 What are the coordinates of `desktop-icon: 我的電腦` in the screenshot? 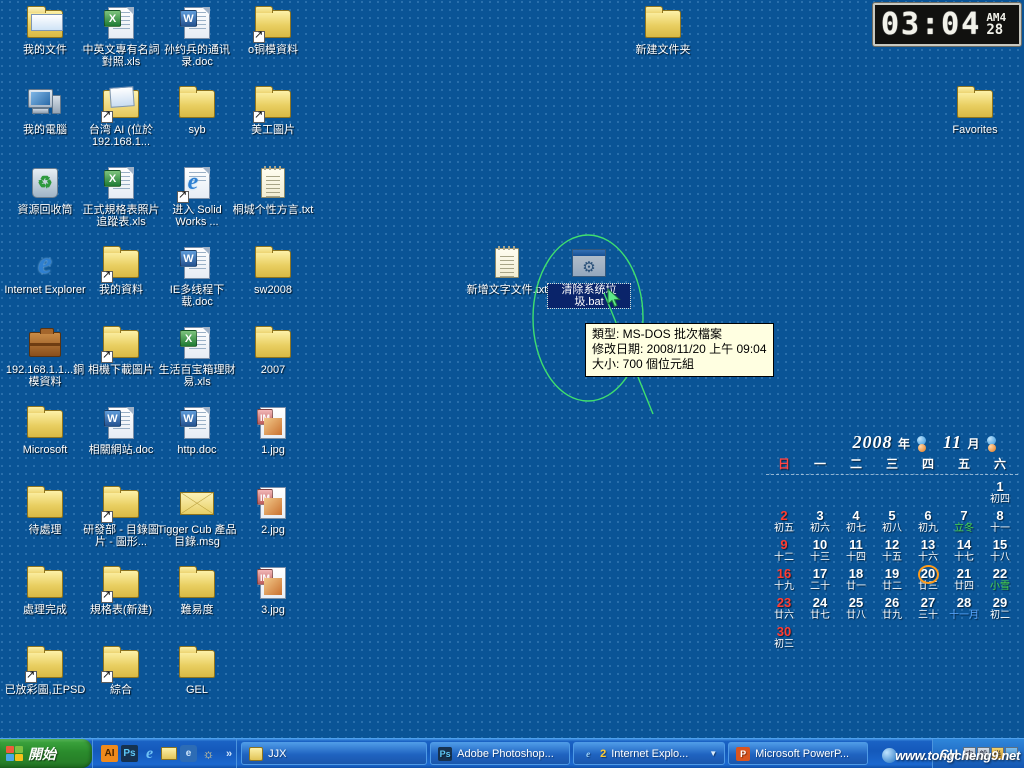 It's located at (45, 110).